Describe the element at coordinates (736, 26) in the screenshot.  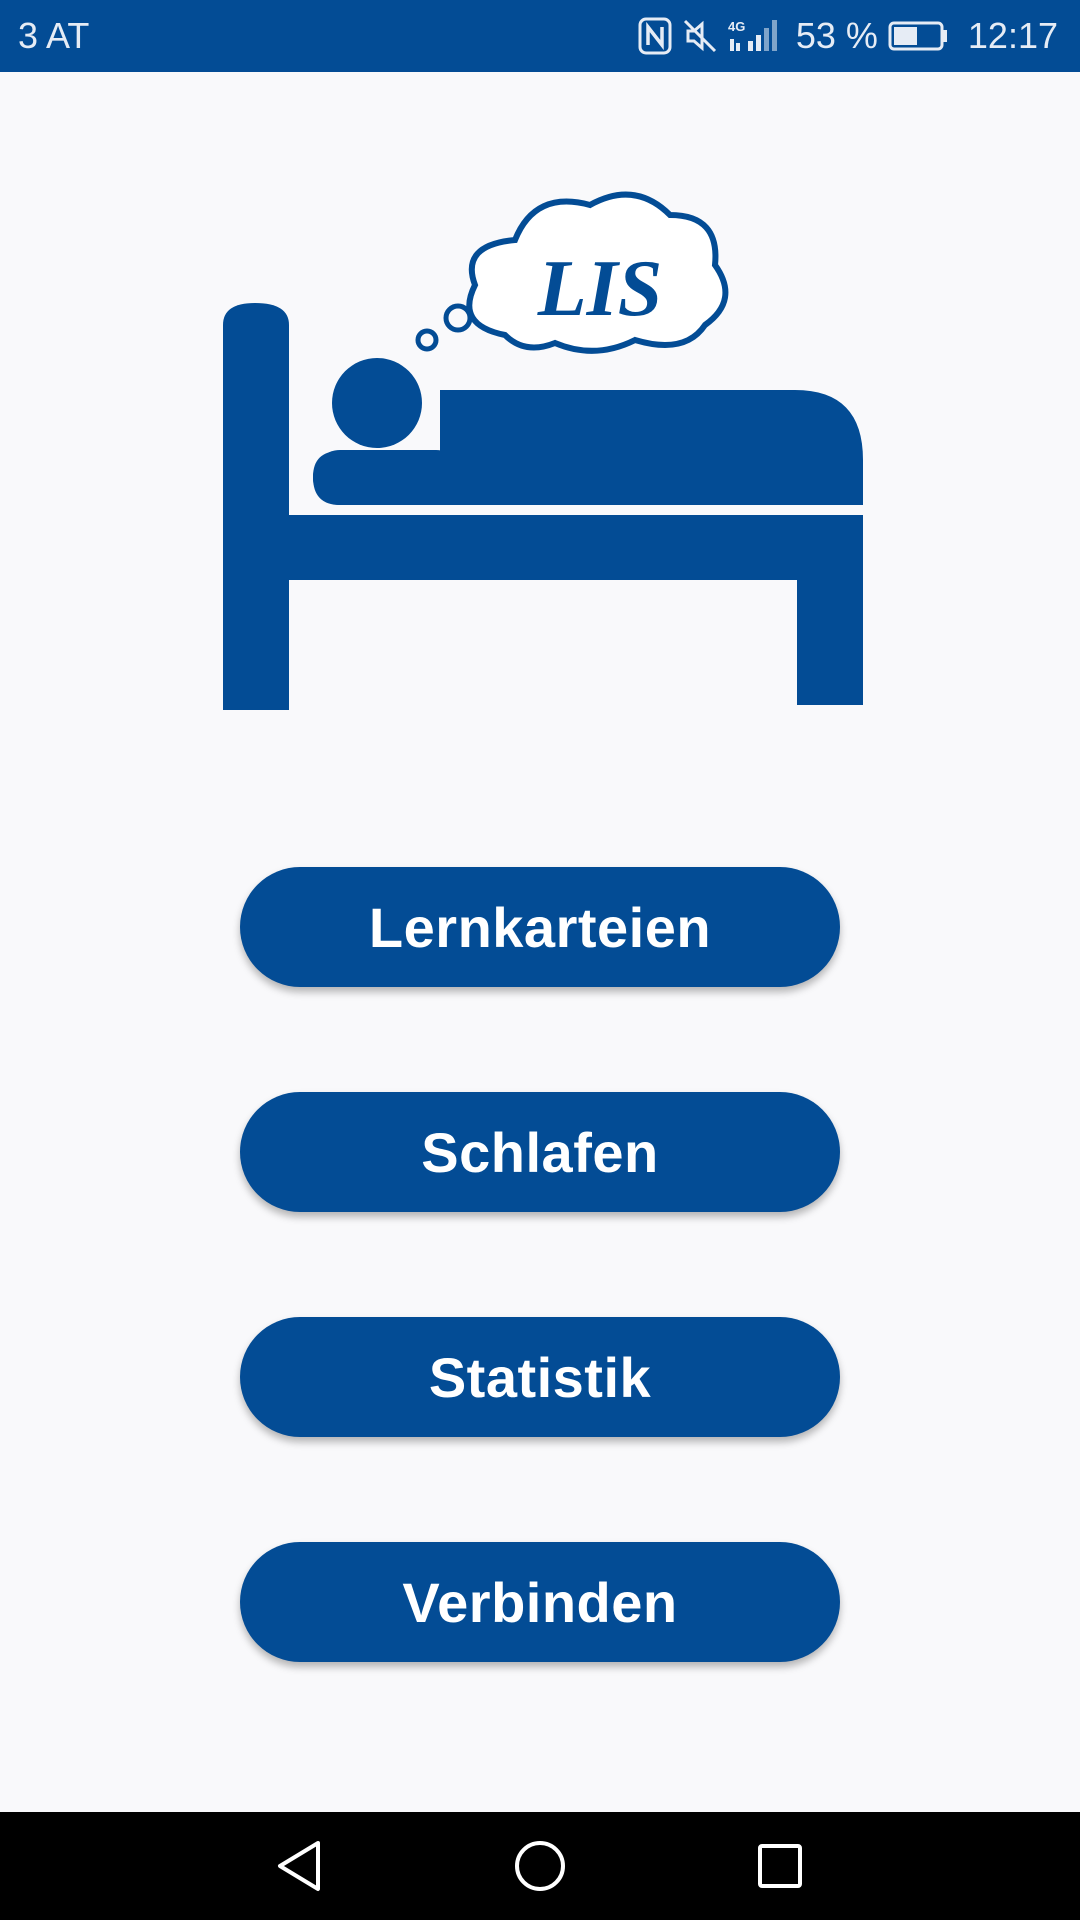
I see `network-type-label: 4G` at that location.